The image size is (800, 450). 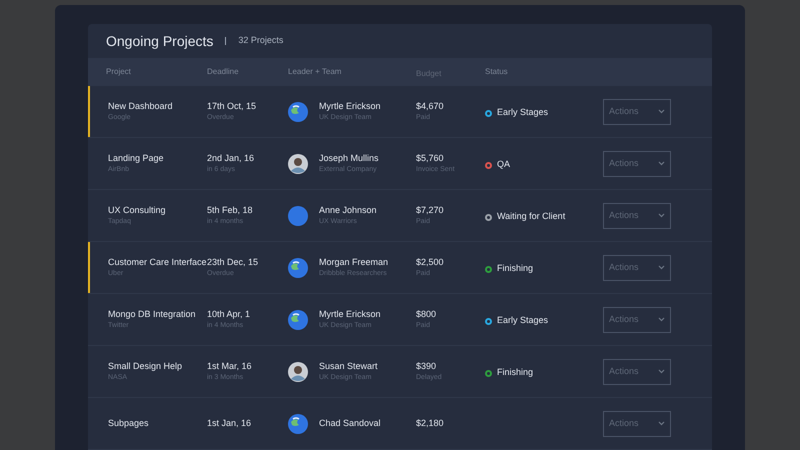 I want to click on leader-name: Chad Sandoval, so click(x=350, y=423).